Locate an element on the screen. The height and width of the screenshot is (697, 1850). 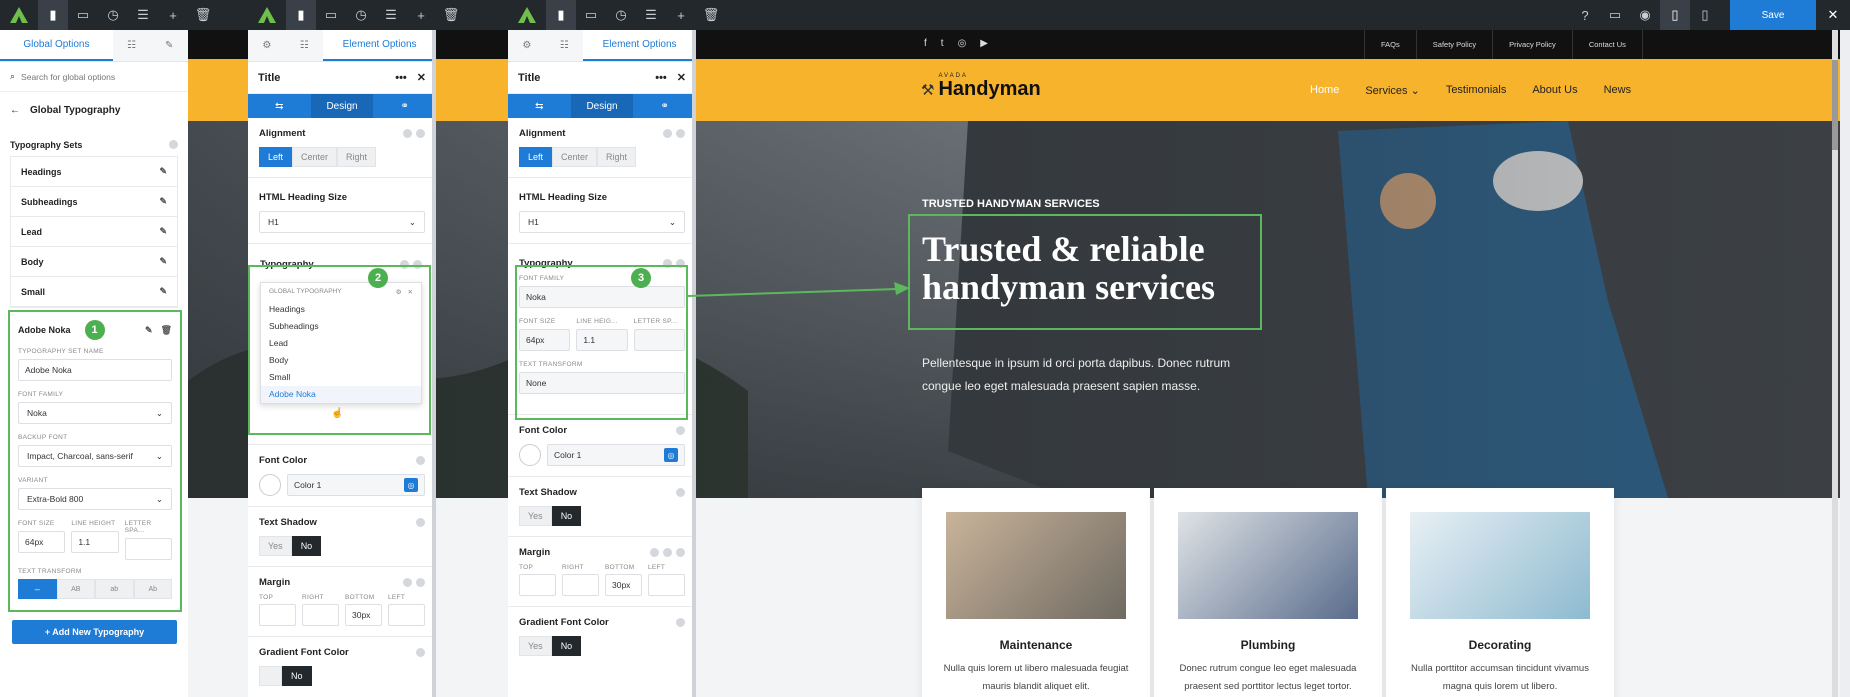
panel-scrollbar is located at coordinates (694, 363).